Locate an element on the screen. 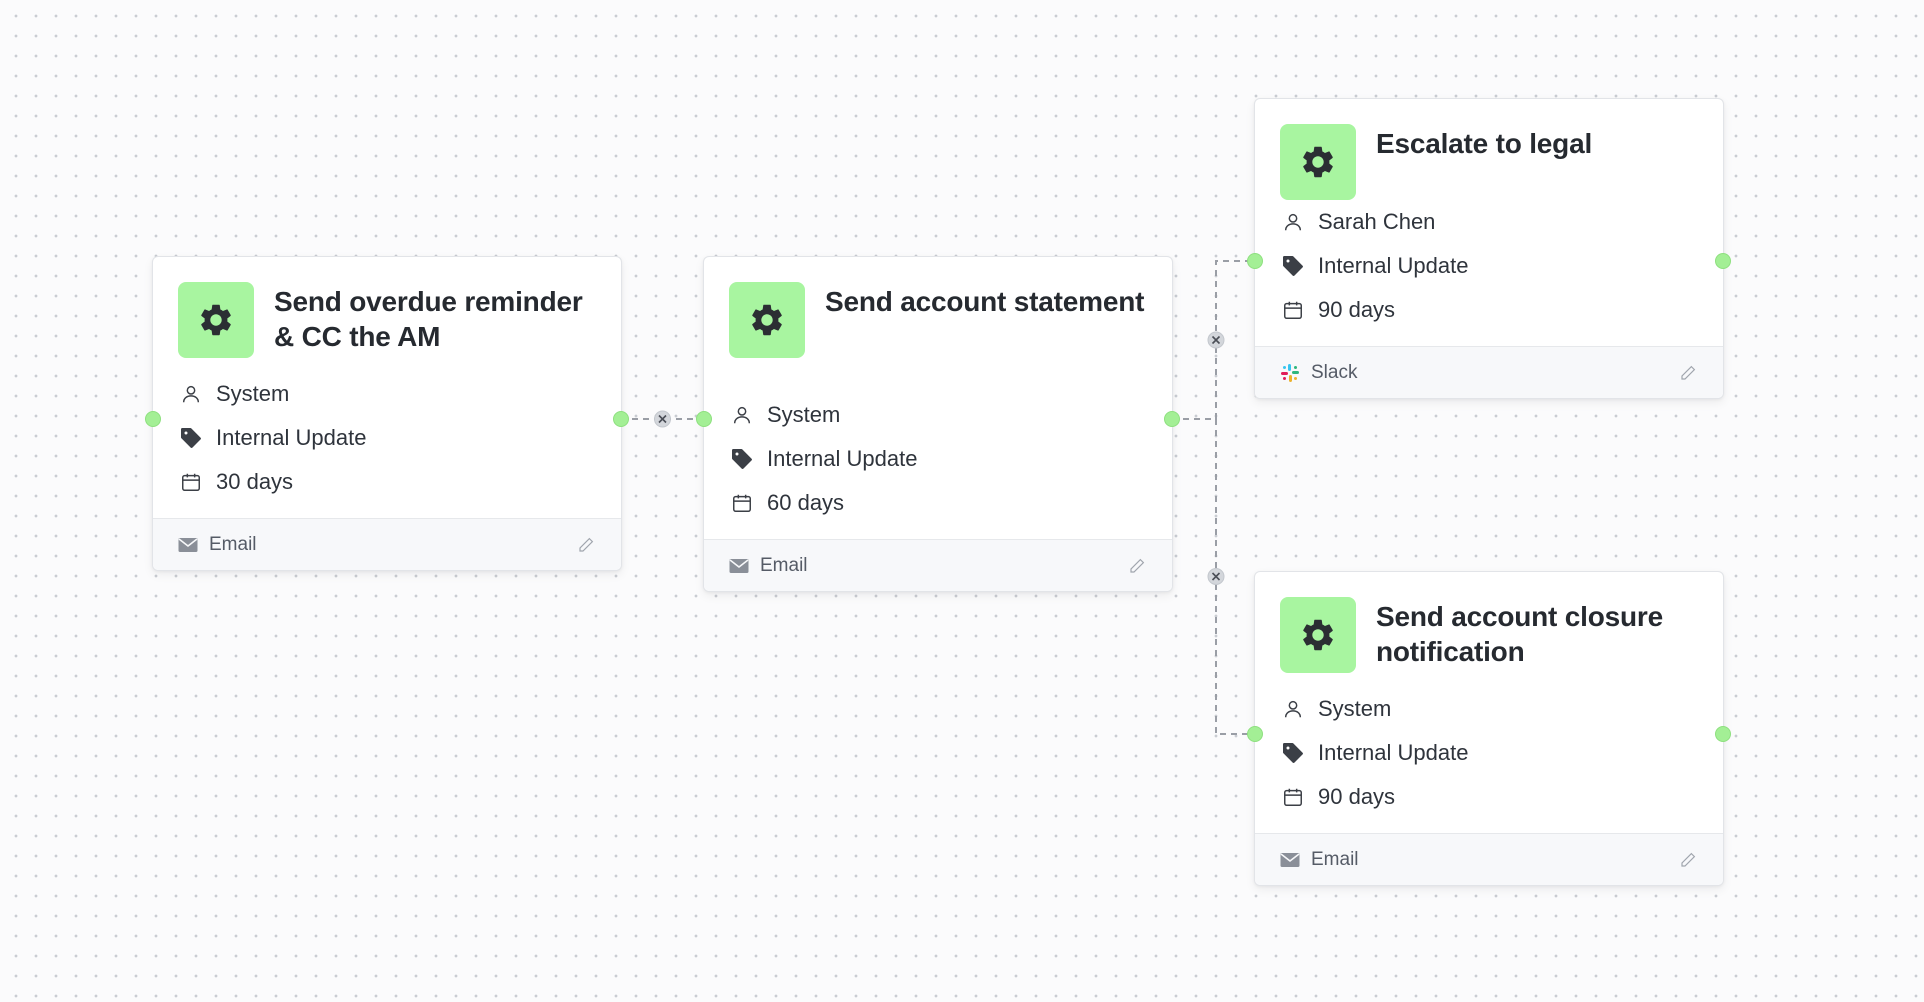 This screenshot has width=1924, height=1002. channel-label: Slack is located at coordinates (1334, 372).